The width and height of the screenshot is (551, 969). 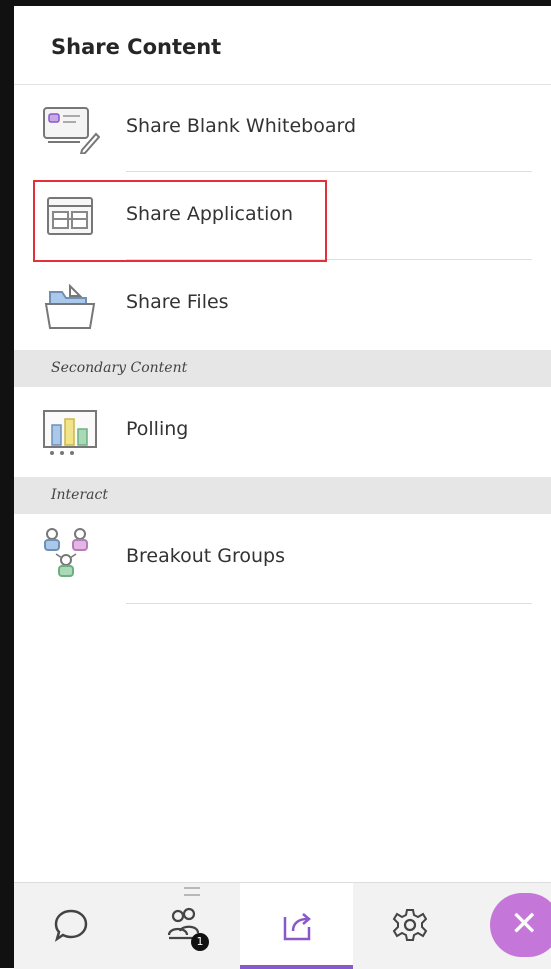 I want to click on chat-icon, so click(x=70, y=925).